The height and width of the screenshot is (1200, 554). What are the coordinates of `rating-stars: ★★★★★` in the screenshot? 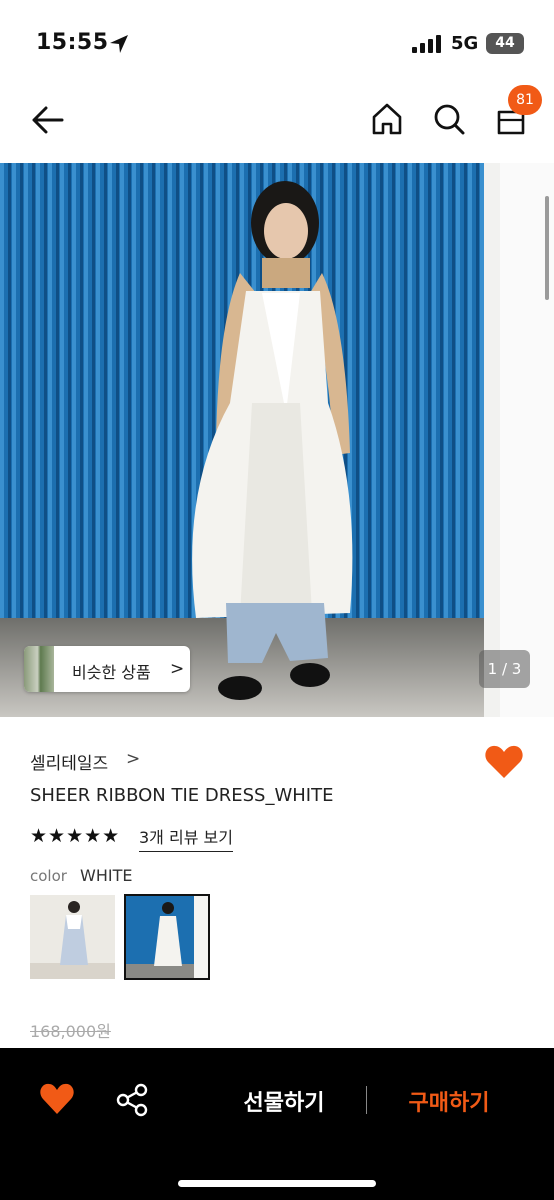 It's located at (75, 836).